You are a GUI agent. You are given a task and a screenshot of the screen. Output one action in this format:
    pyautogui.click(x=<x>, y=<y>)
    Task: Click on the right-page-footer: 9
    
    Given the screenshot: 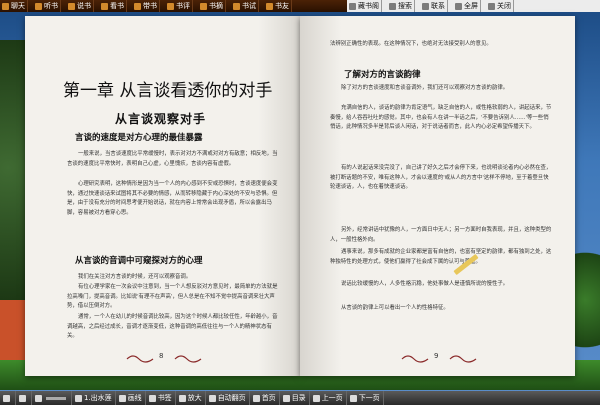 What is the action you would take?
    pyautogui.click(x=437, y=359)
    